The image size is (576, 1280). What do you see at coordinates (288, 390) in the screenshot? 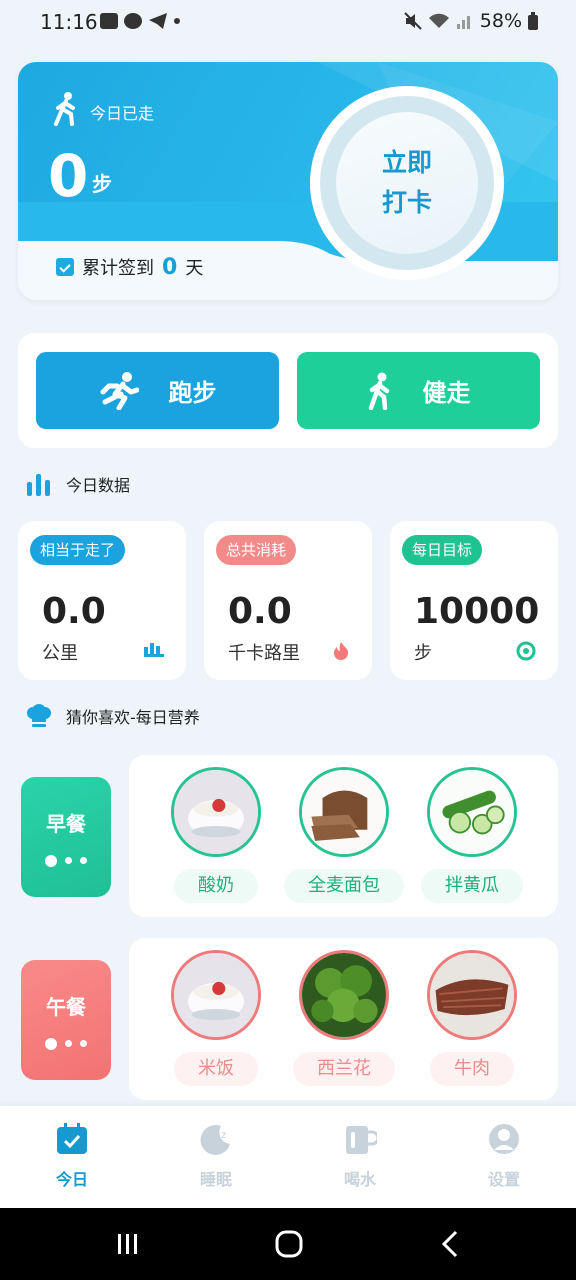
I see `activity-card: 跑步 健走` at bounding box center [288, 390].